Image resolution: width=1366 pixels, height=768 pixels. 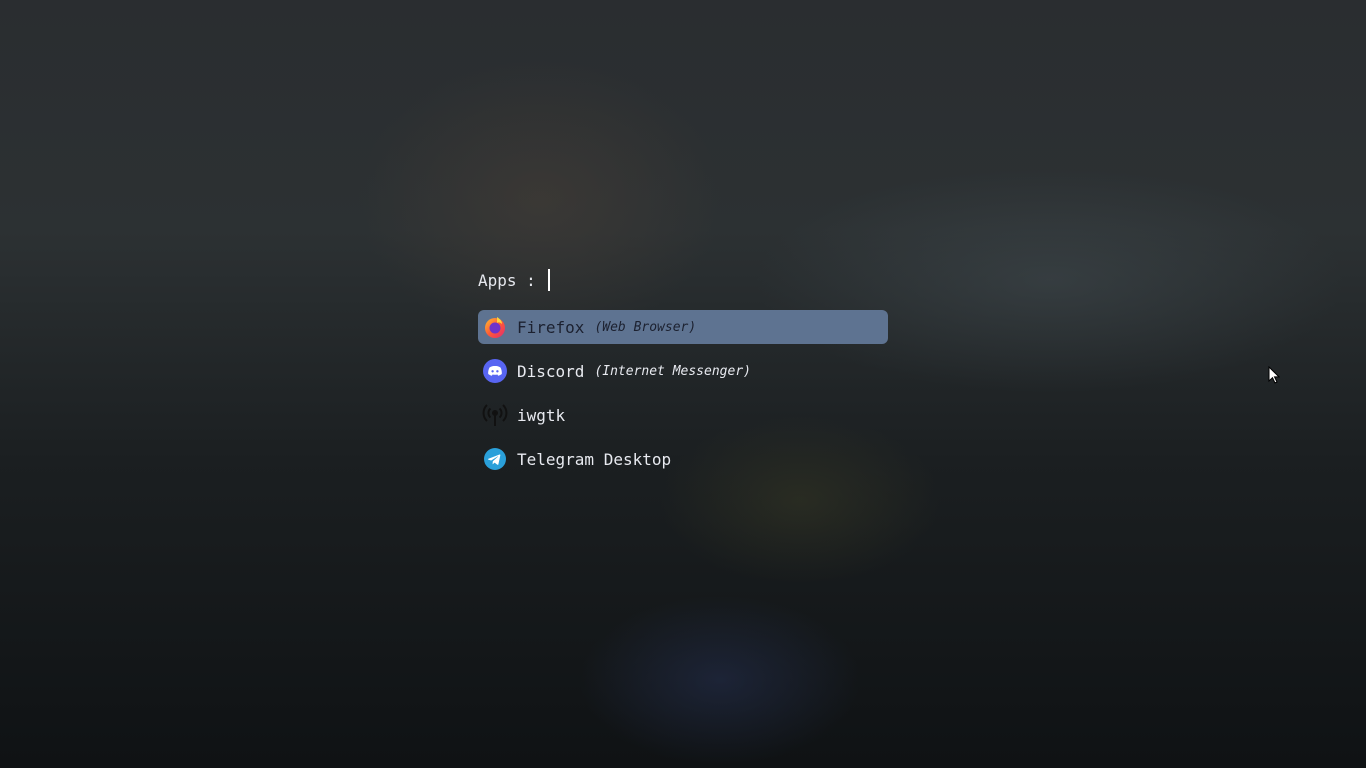 What do you see at coordinates (514, 280) in the screenshot?
I see `launcher-prompt: Apps :` at bounding box center [514, 280].